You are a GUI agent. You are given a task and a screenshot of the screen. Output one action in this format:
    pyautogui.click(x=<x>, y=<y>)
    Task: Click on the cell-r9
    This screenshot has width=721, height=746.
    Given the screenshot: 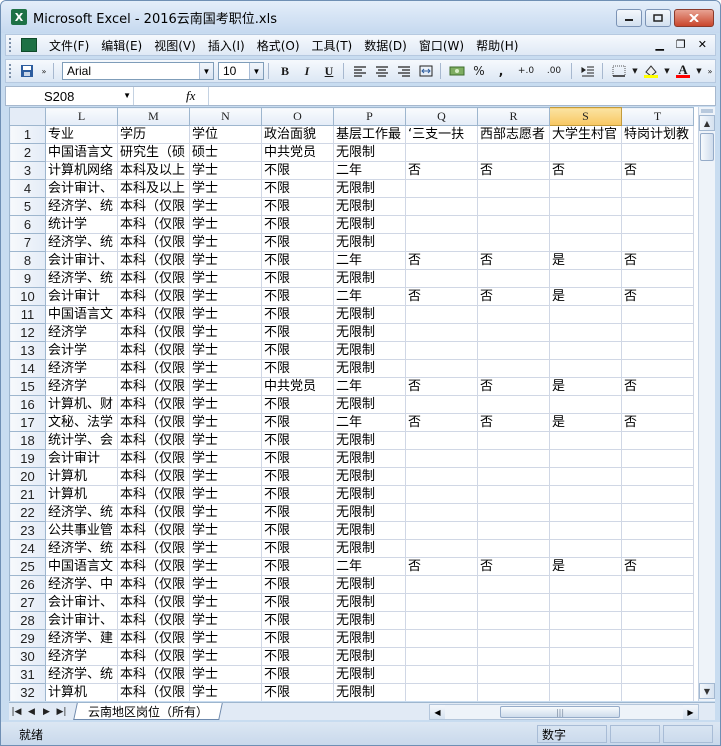 What is the action you would take?
    pyautogui.click(x=513, y=278)
    